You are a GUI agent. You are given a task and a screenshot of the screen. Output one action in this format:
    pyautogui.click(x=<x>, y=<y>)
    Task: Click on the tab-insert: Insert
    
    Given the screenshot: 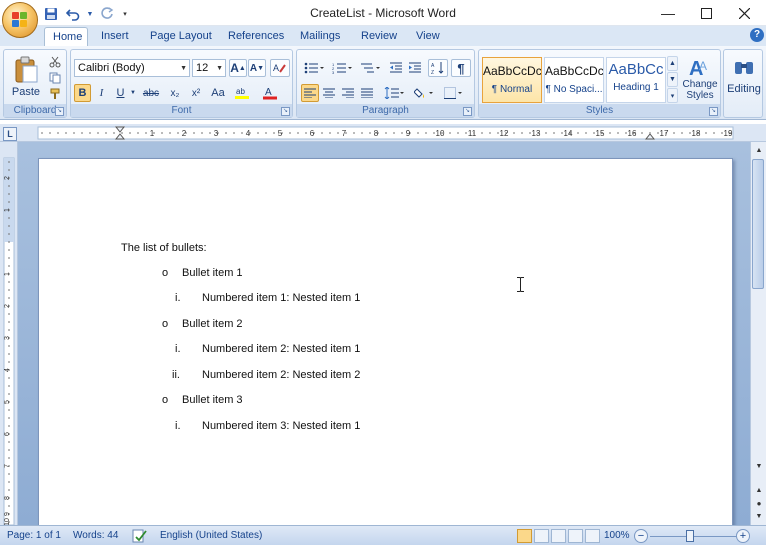 What is the action you would take?
    pyautogui.click(x=115, y=36)
    